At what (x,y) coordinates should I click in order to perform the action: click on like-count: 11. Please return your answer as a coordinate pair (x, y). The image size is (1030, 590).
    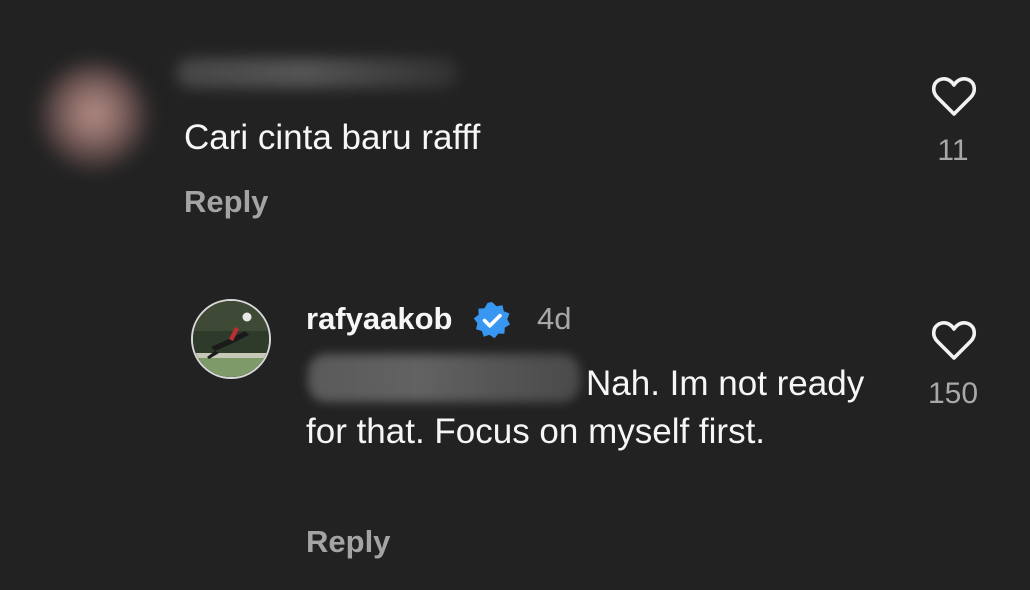
    Looking at the image, I should click on (953, 150).